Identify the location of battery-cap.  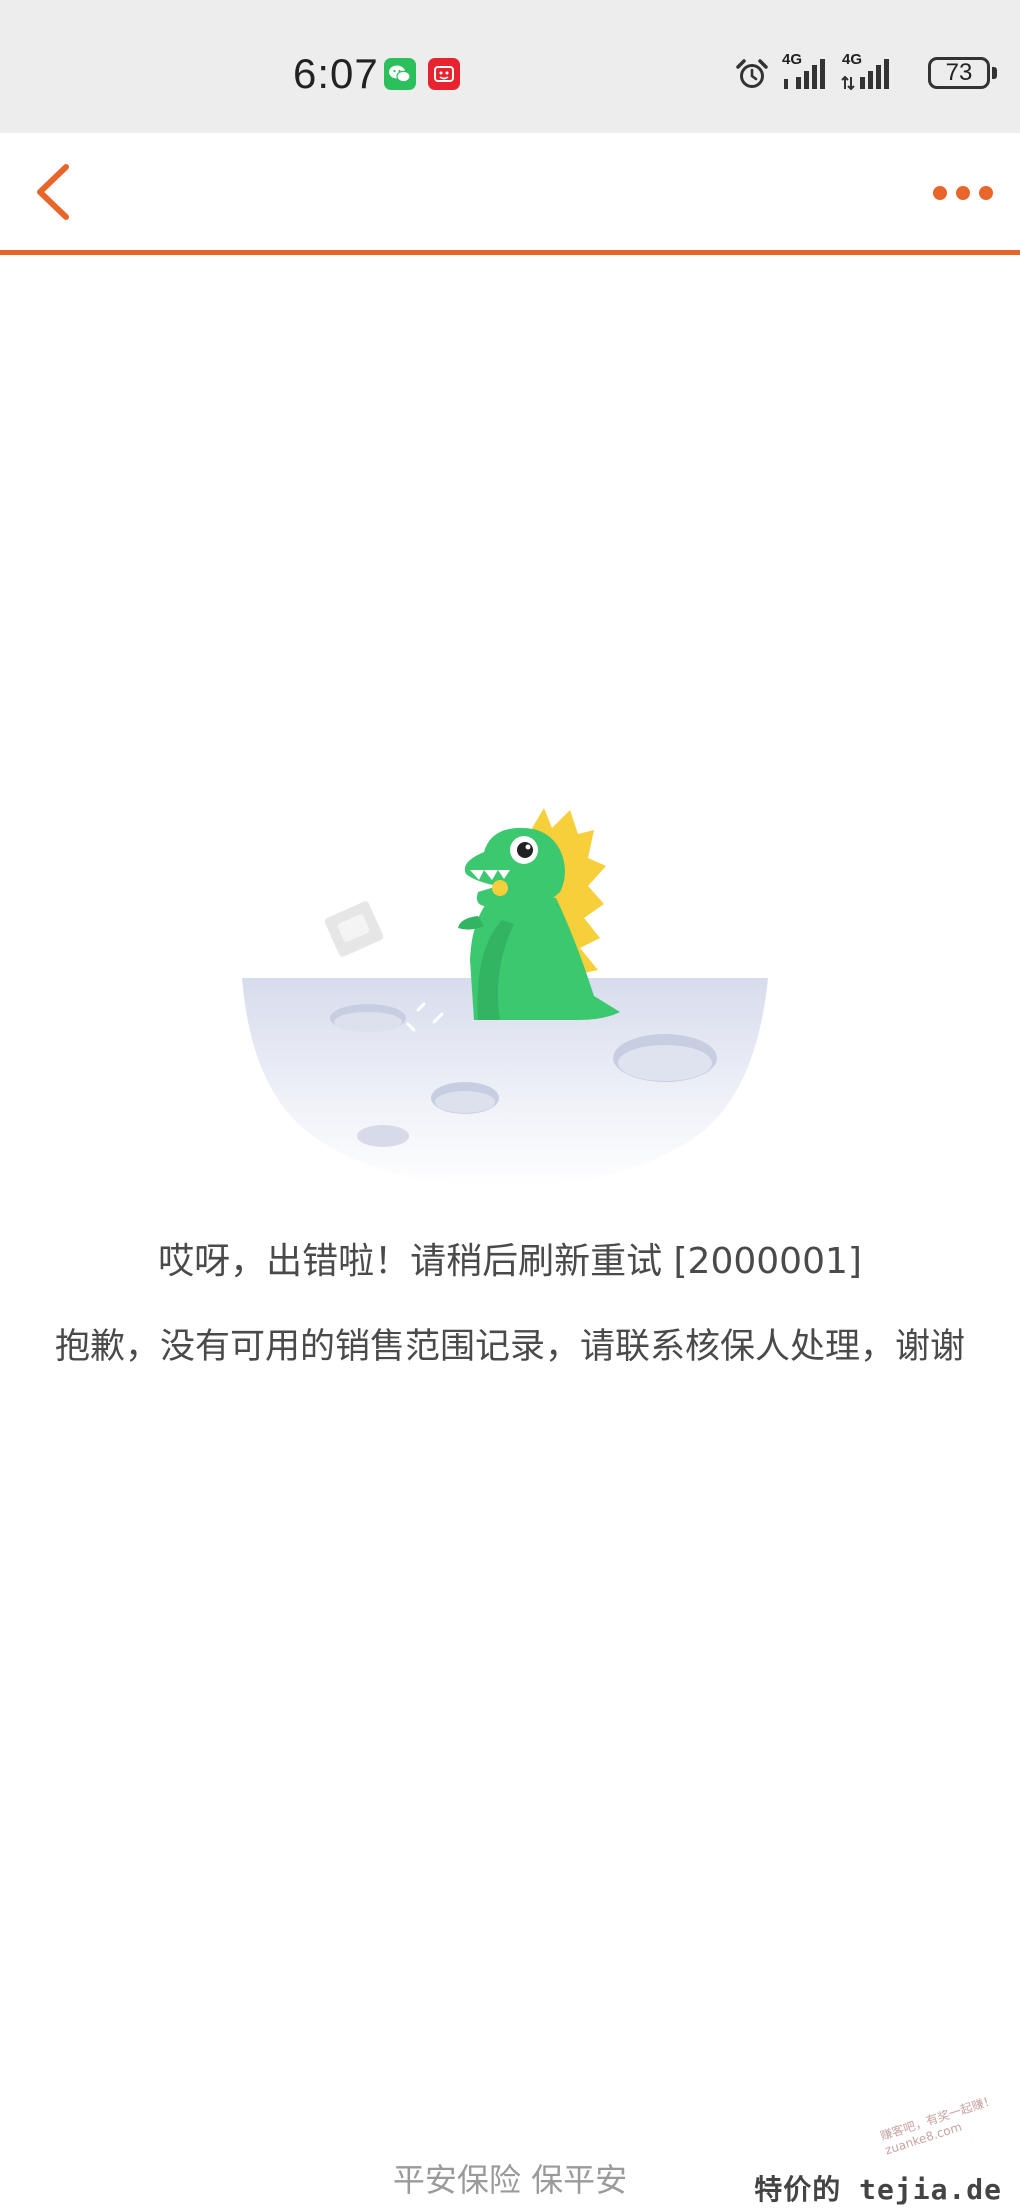
(994, 73).